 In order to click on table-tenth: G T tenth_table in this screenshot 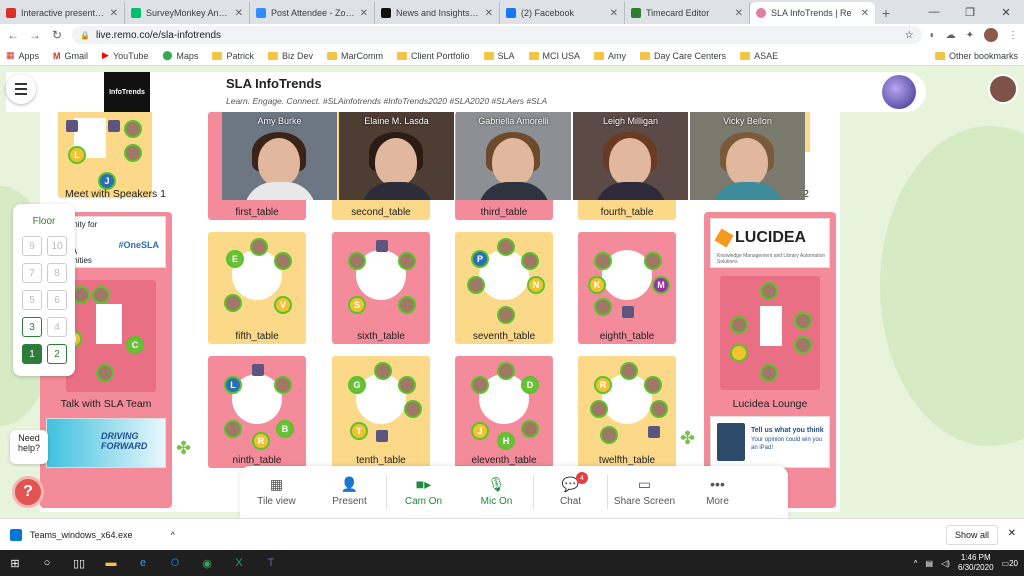, I will do `click(381, 412)`.